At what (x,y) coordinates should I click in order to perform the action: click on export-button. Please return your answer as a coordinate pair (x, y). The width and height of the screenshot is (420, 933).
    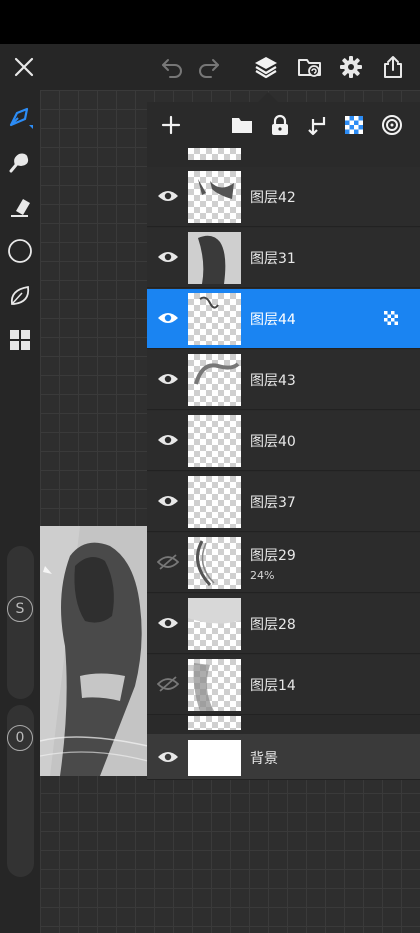
    Looking at the image, I should click on (393, 67).